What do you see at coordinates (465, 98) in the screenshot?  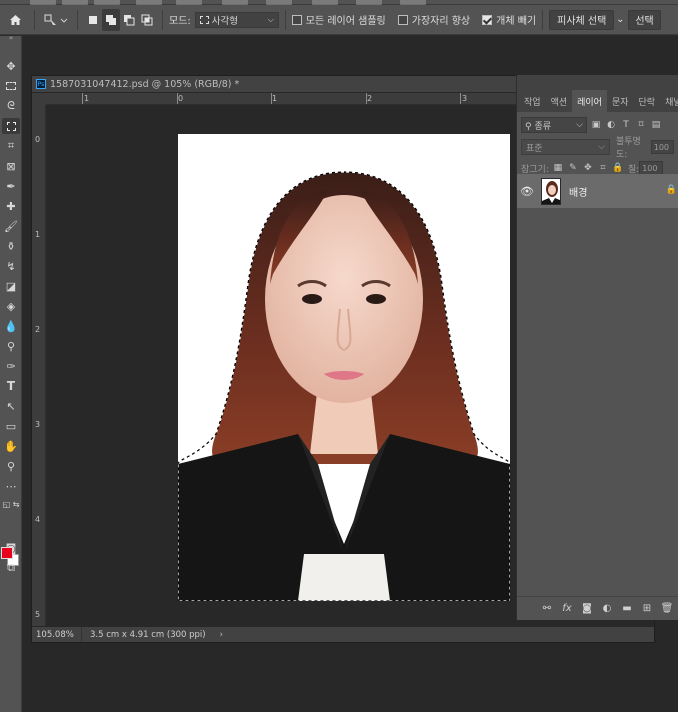 I see `ruler-h-label: 3` at bounding box center [465, 98].